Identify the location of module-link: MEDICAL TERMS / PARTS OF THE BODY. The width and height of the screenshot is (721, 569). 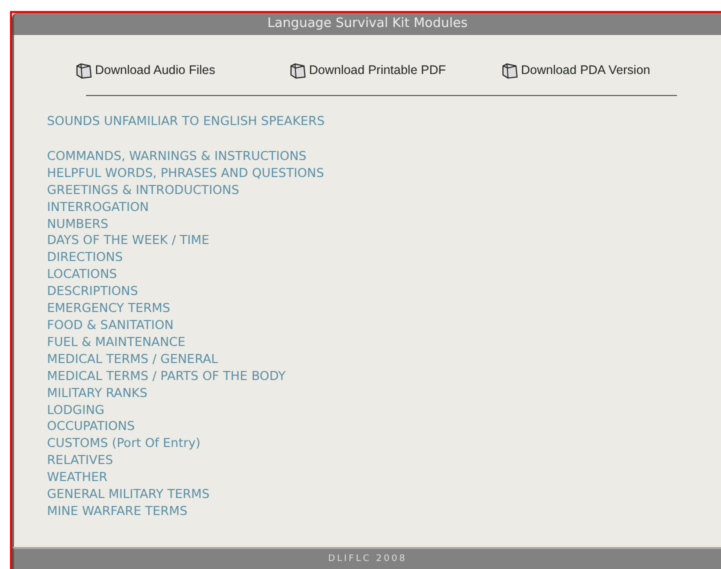
(166, 376).